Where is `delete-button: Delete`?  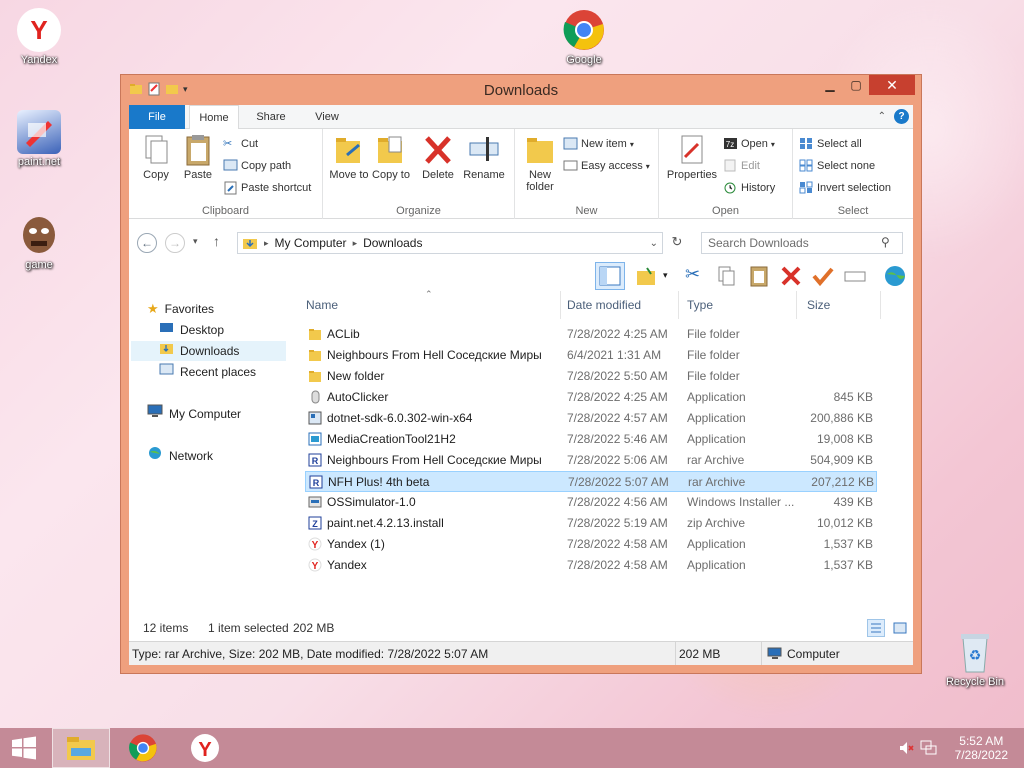 delete-button: Delete is located at coordinates (438, 157).